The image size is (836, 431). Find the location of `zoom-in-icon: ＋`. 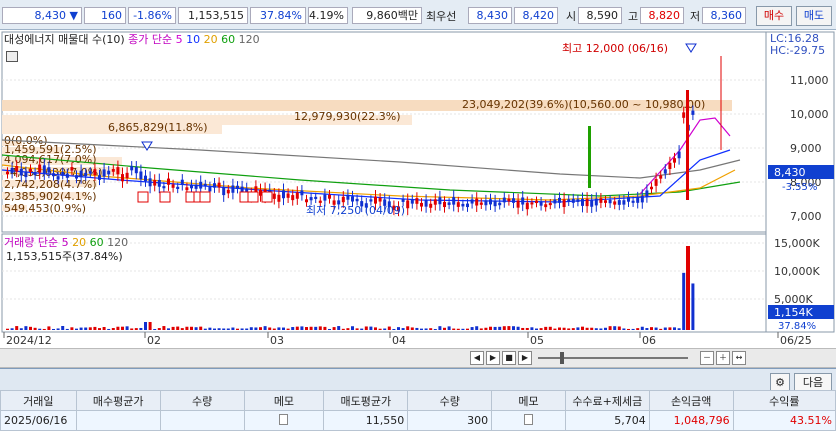

zoom-in-icon: ＋ is located at coordinates (723, 358).